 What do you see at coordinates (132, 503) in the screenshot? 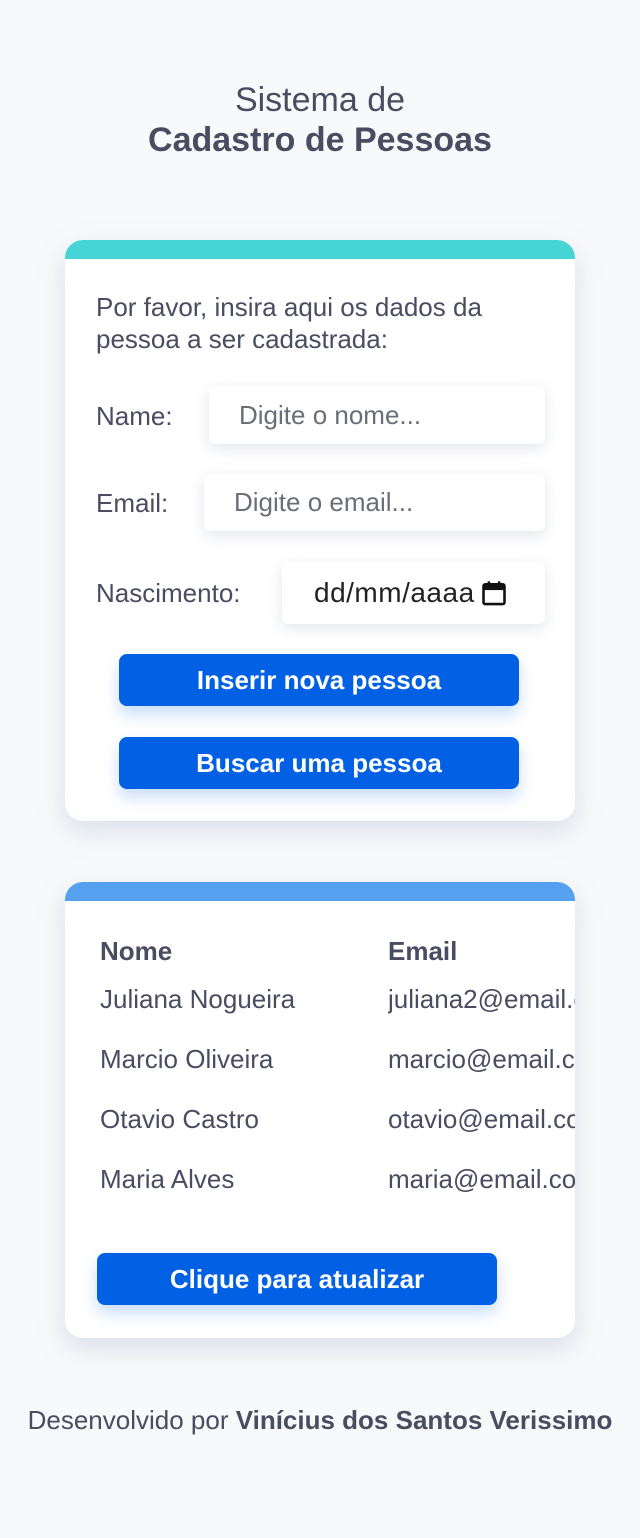
I see `email-label: Email:` at bounding box center [132, 503].